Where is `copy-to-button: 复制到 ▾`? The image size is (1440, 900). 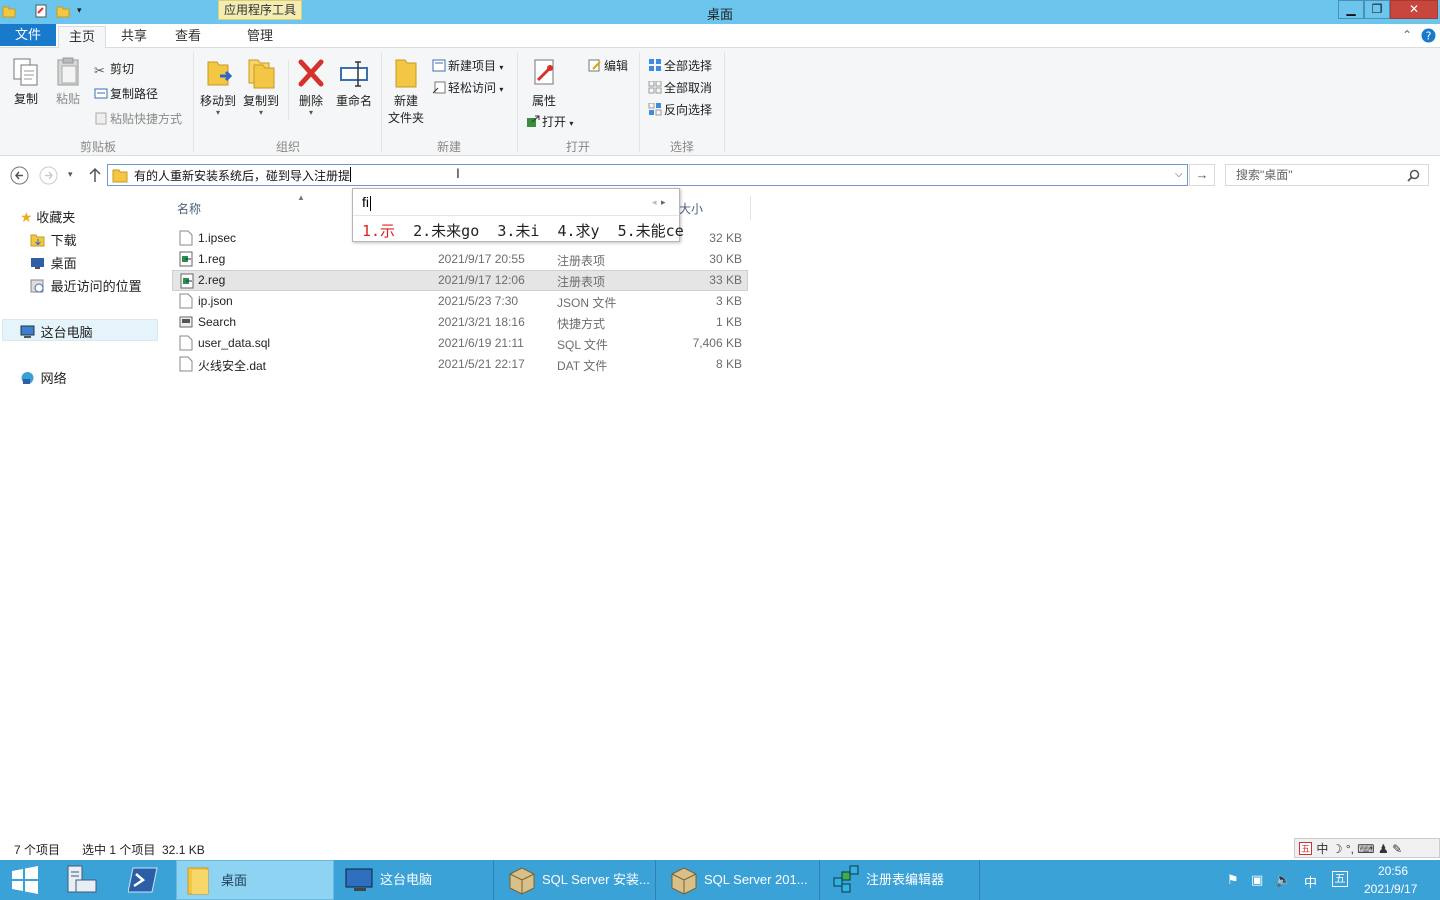
copy-to-button: 复制到 ▾ is located at coordinates (261, 86).